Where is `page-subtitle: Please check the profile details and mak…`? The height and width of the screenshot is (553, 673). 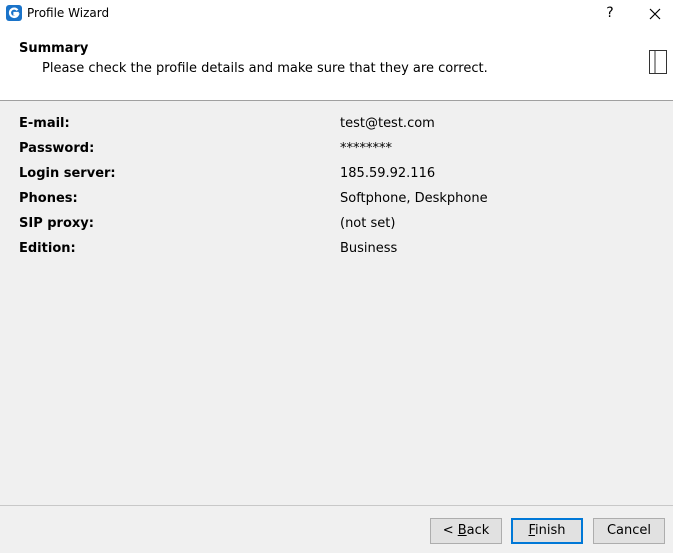 page-subtitle: Please check the profile details and mak… is located at coordinates (265, 68).